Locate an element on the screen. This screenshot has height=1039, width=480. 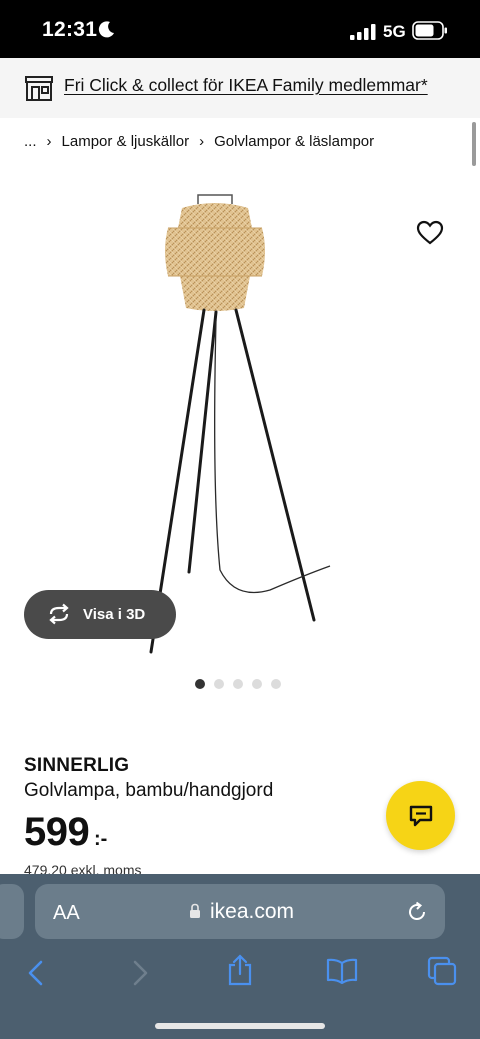
product-description: Golvlampa, bambu/handgjord is located at coordinates (149, 790).